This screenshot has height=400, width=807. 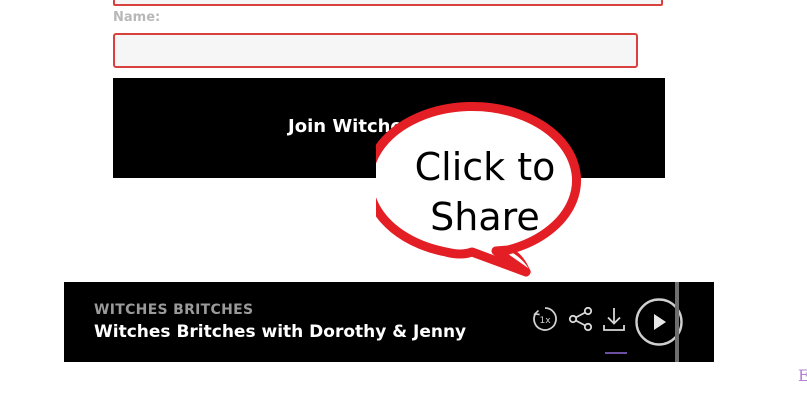 What do you see at coordinates (375, 50) in the screenshot?
I see `name-input` at bounding box center [375, 50].